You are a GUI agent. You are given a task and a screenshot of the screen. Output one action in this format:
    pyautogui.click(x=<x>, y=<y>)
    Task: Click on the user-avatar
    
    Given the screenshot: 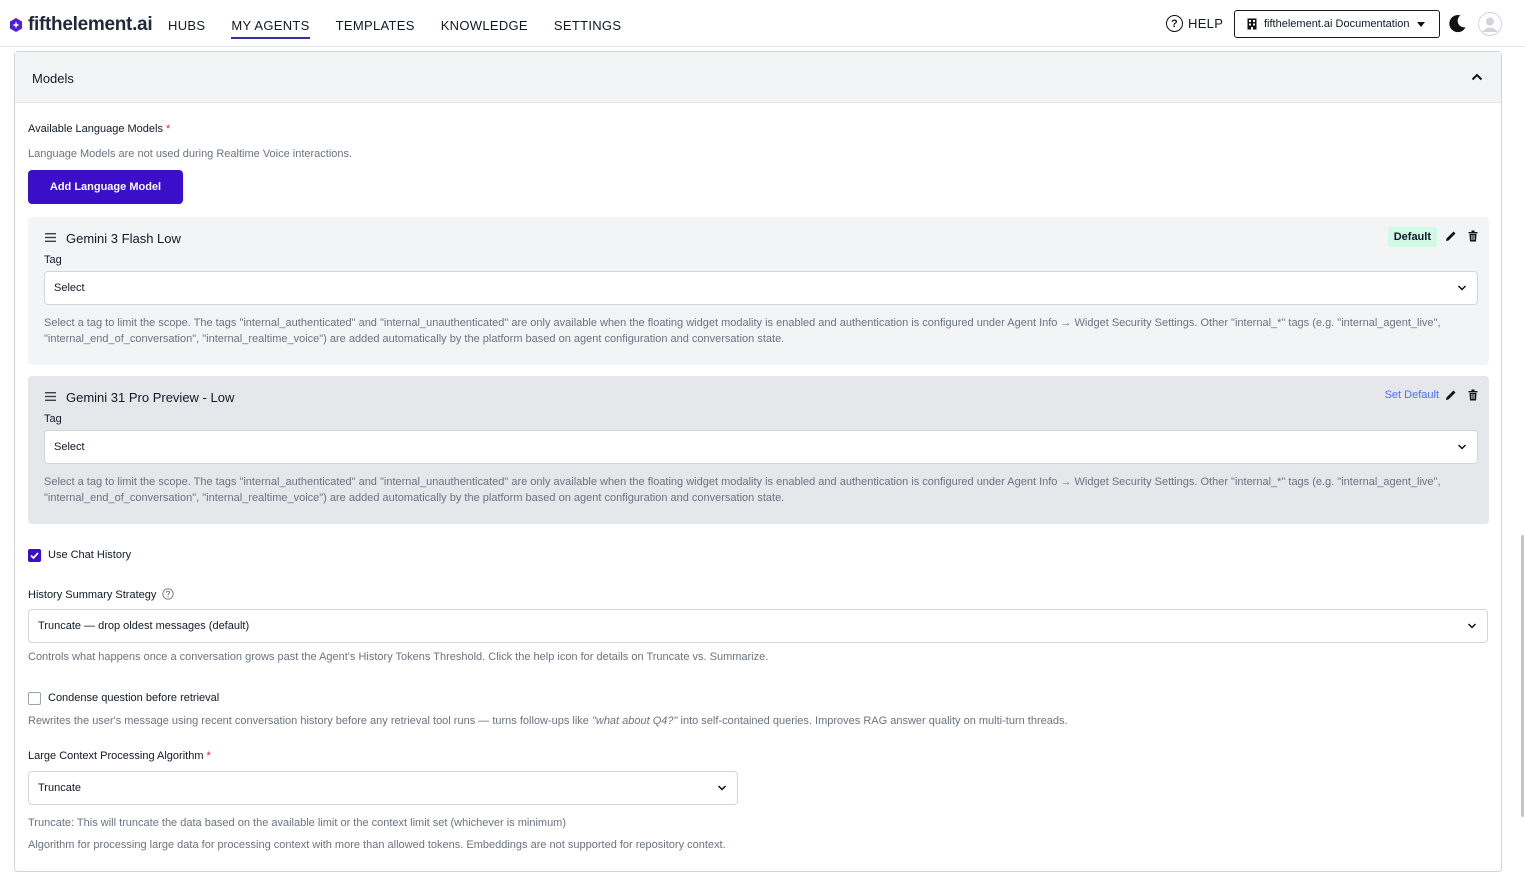 What is the action you would take?
    pyautogui.click(x=1490, y=24)
    